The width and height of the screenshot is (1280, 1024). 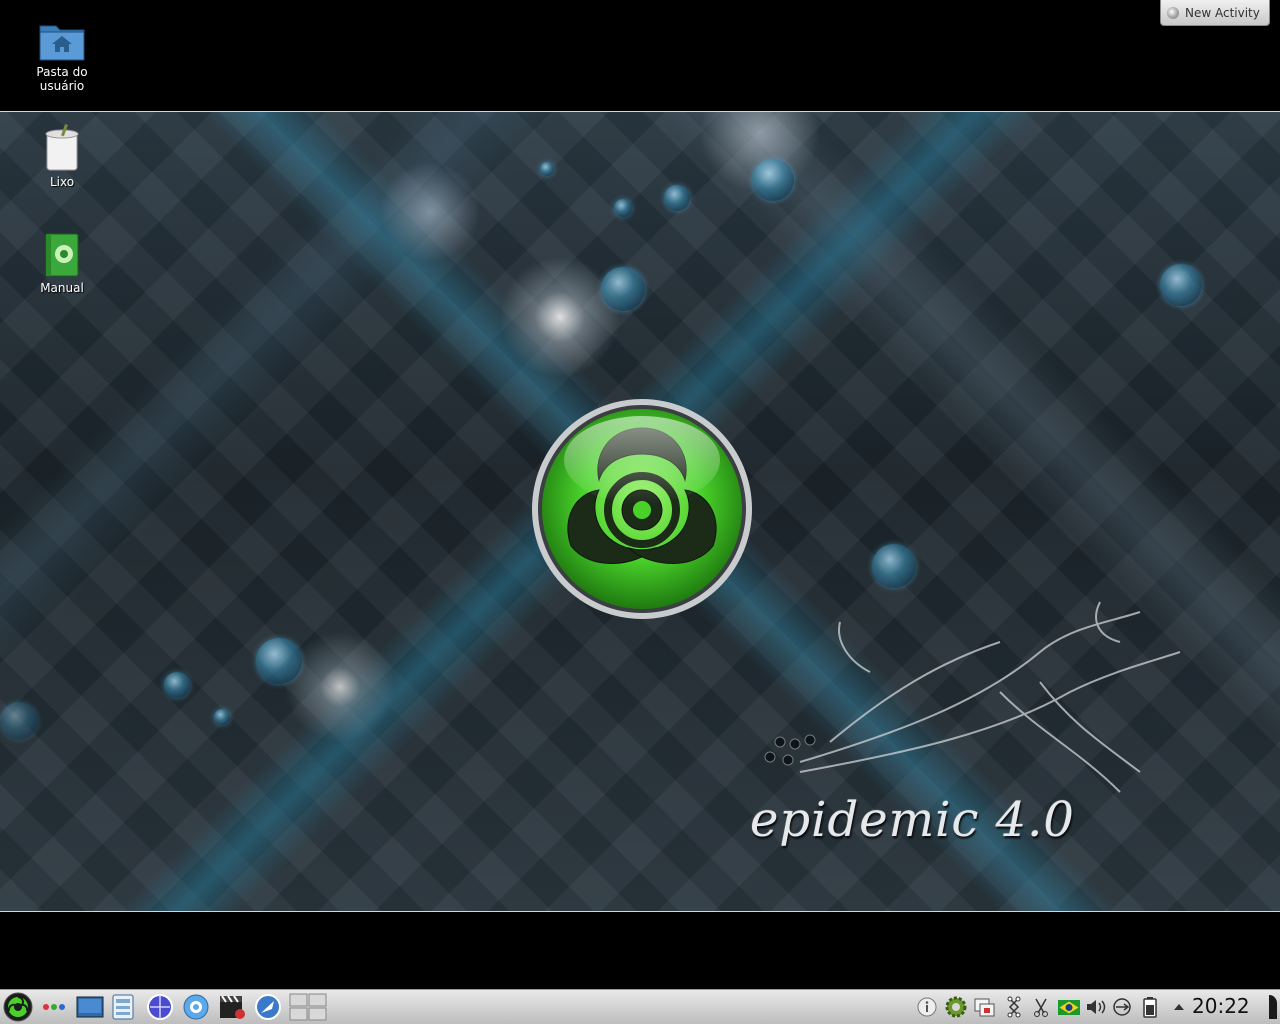 I want to click on pager-icon, so click(x=308, y=1007).